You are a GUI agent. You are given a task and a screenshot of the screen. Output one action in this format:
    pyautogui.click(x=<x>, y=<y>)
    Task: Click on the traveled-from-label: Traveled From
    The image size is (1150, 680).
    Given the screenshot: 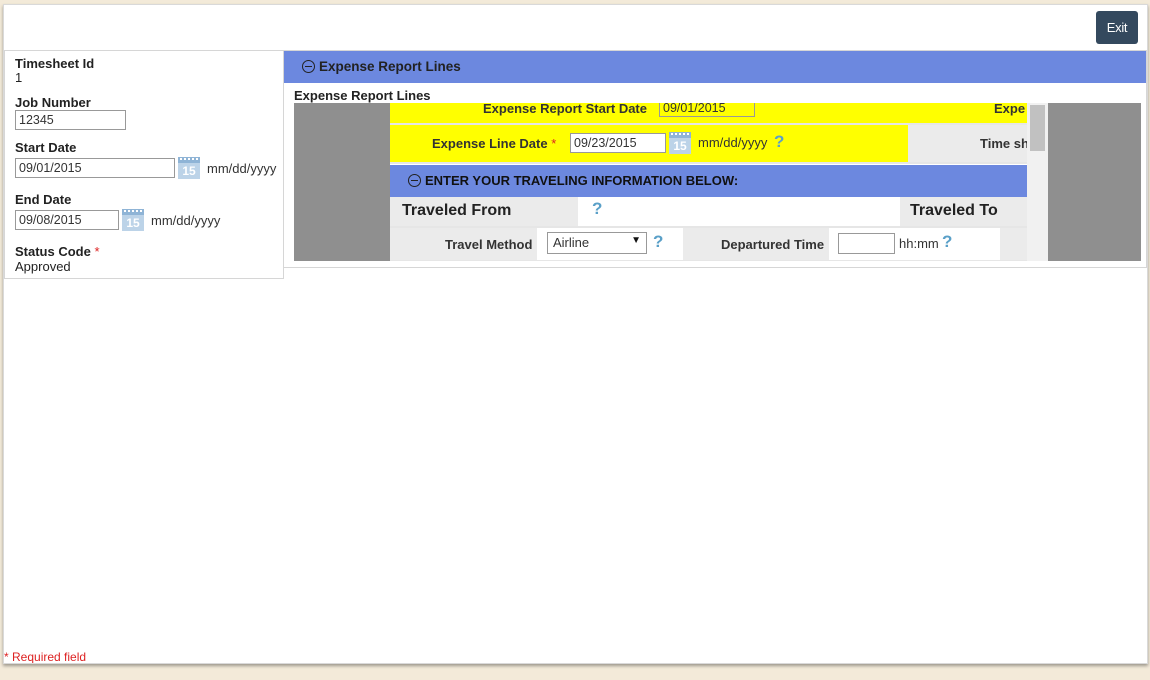 What is the action you would take?
    pyautogui.click(x=457, y=210)
    